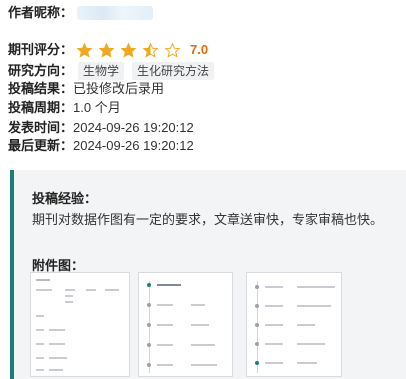 The height and width of the screenshot is (379, 406). I want to click on publish-row: 发表时间： 2024-09-26 19:20:12, so click(101, 128).